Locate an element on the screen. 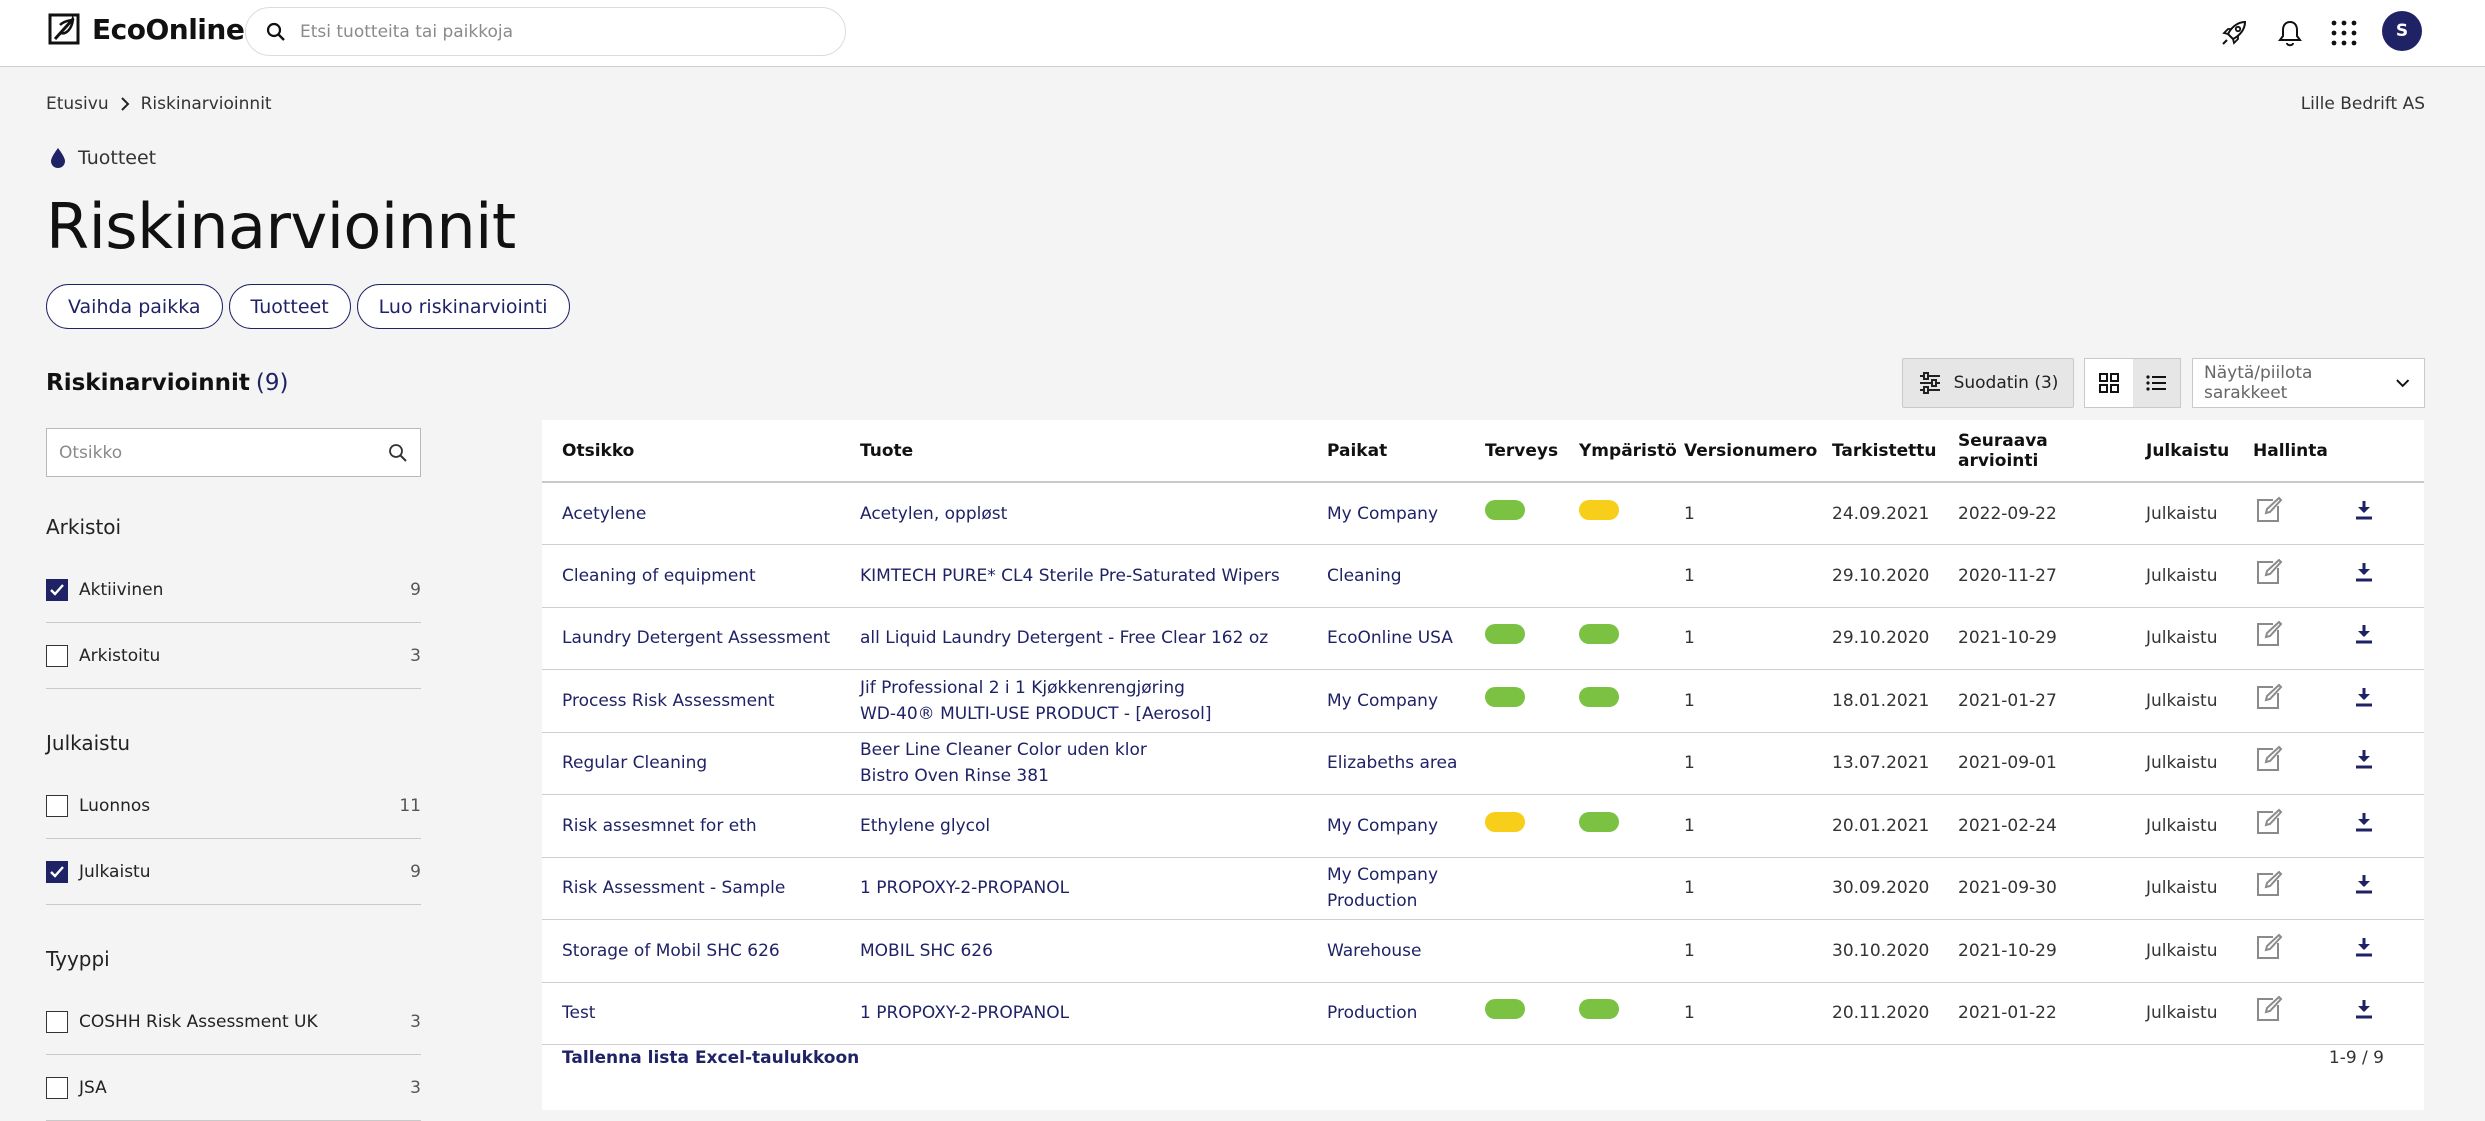  bell-icon is located at coordinates (2290, 33).